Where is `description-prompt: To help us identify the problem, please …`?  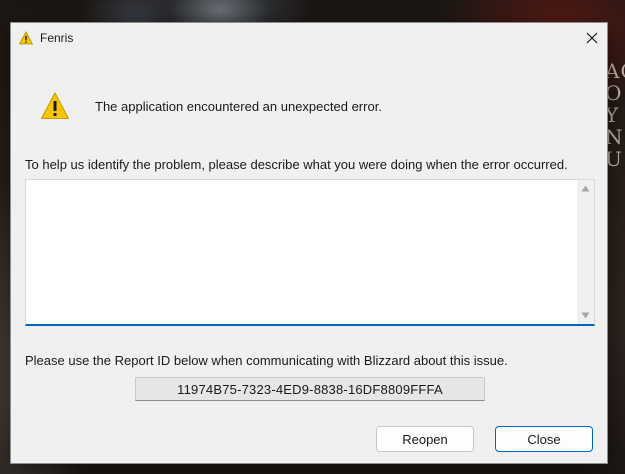 description-prompt: To help us identify the problem, please … is located at coordinates (296, 164).